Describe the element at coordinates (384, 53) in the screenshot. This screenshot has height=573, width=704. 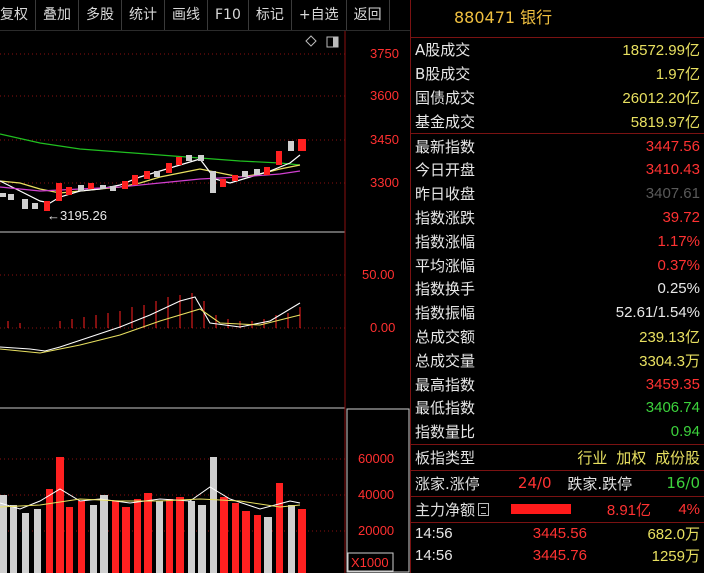
I see `price-axis-label: 3750` at that location.